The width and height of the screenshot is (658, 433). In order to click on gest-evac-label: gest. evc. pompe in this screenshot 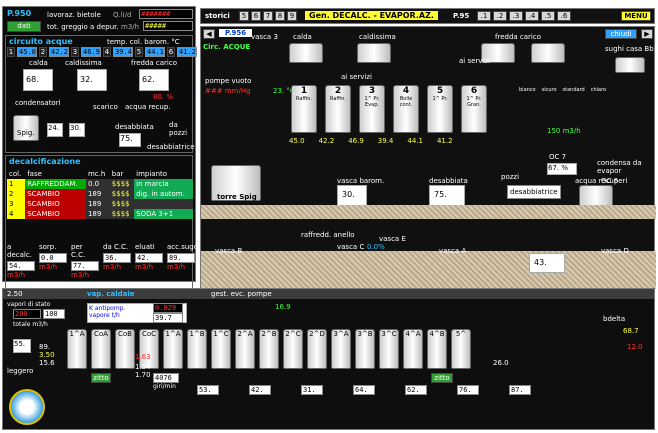, I will do `click(241, 294)`.